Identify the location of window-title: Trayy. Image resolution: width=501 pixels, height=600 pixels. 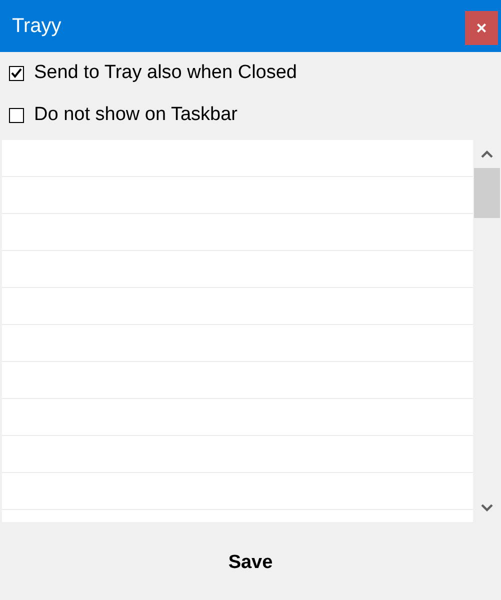
(37, 26).